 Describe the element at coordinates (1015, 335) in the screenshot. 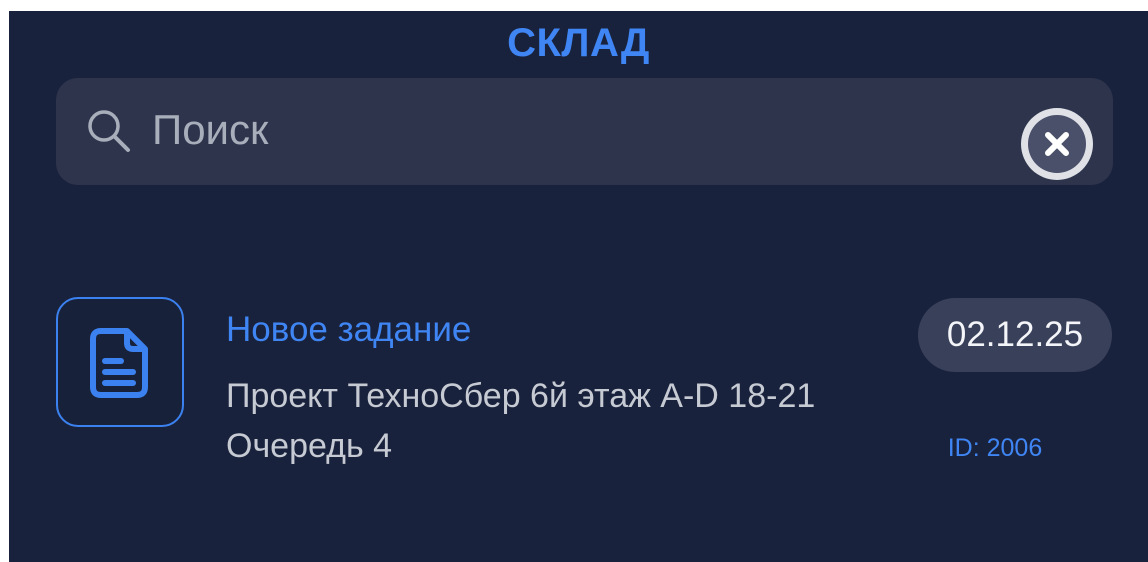

I see `task-date-badge: 02.12.25` at that location.